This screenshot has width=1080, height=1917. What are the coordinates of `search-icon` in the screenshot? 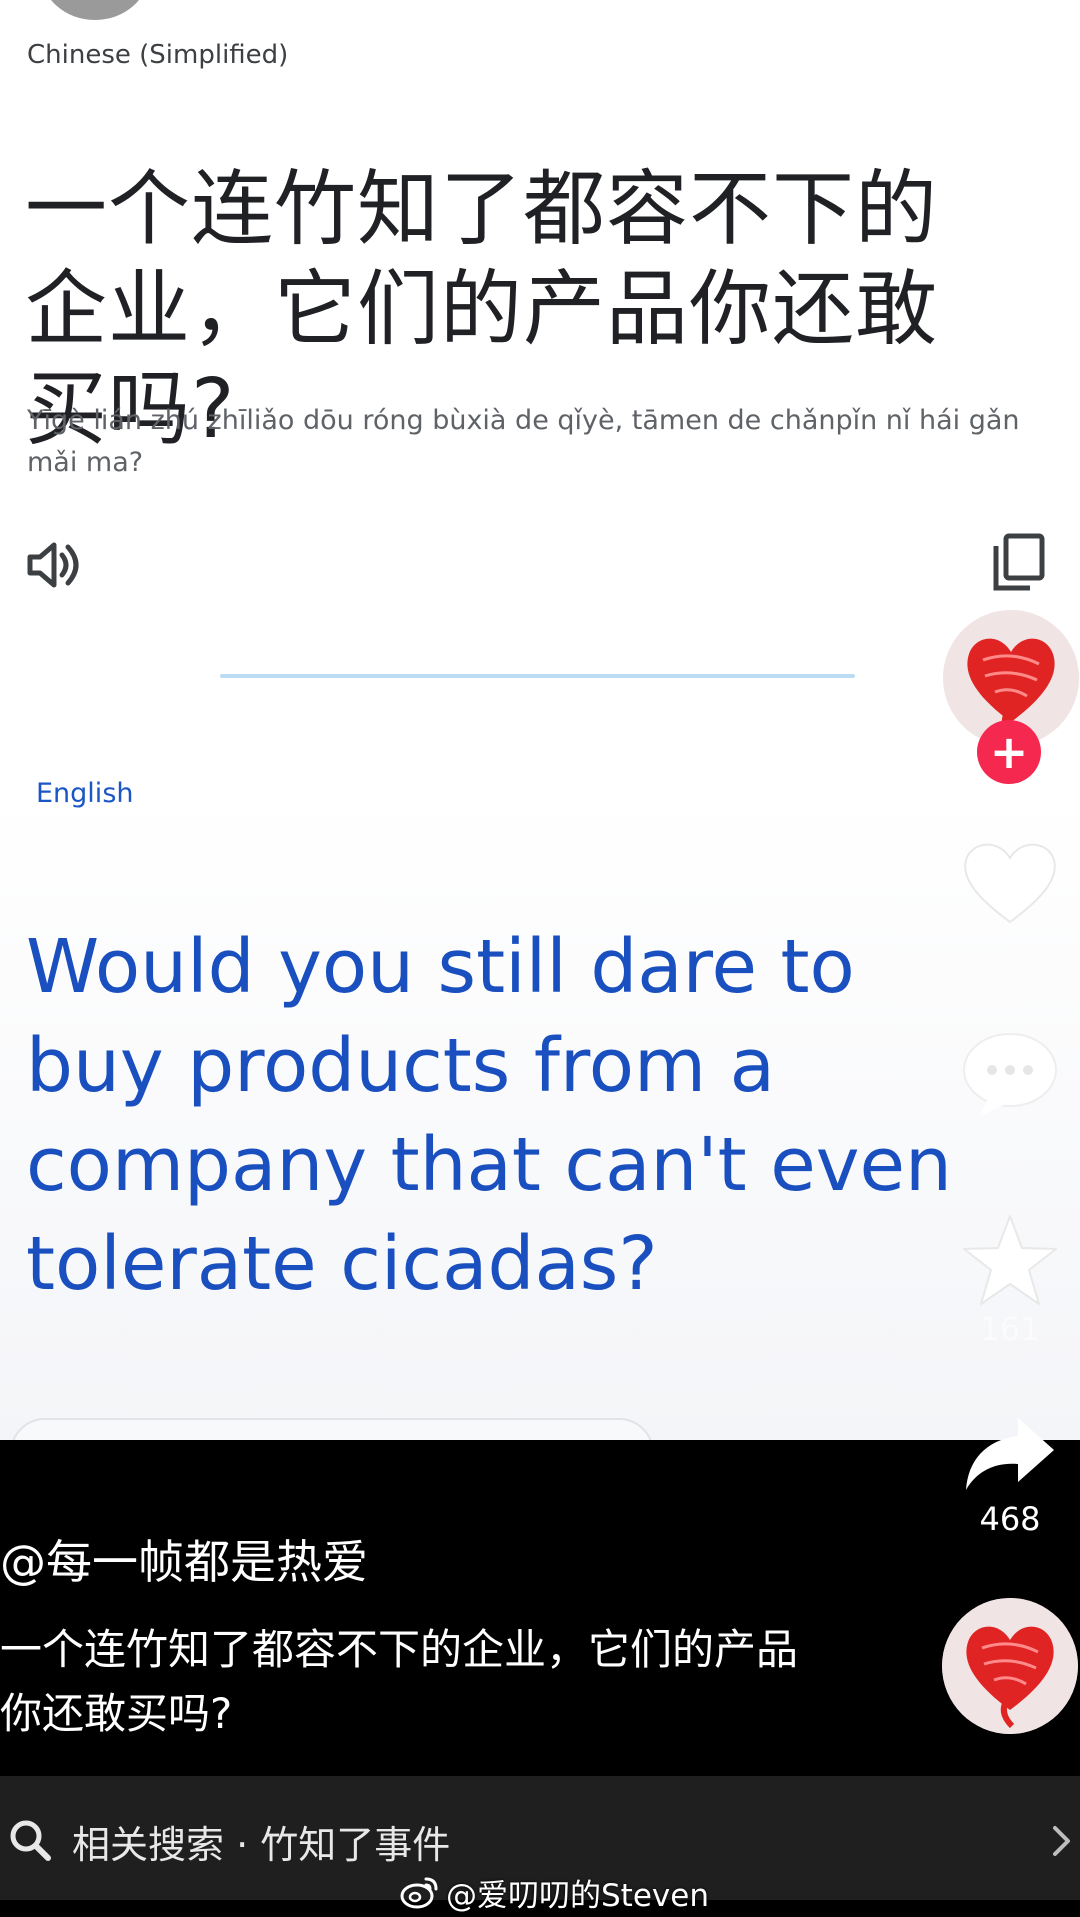 It's located at (30, 1840).